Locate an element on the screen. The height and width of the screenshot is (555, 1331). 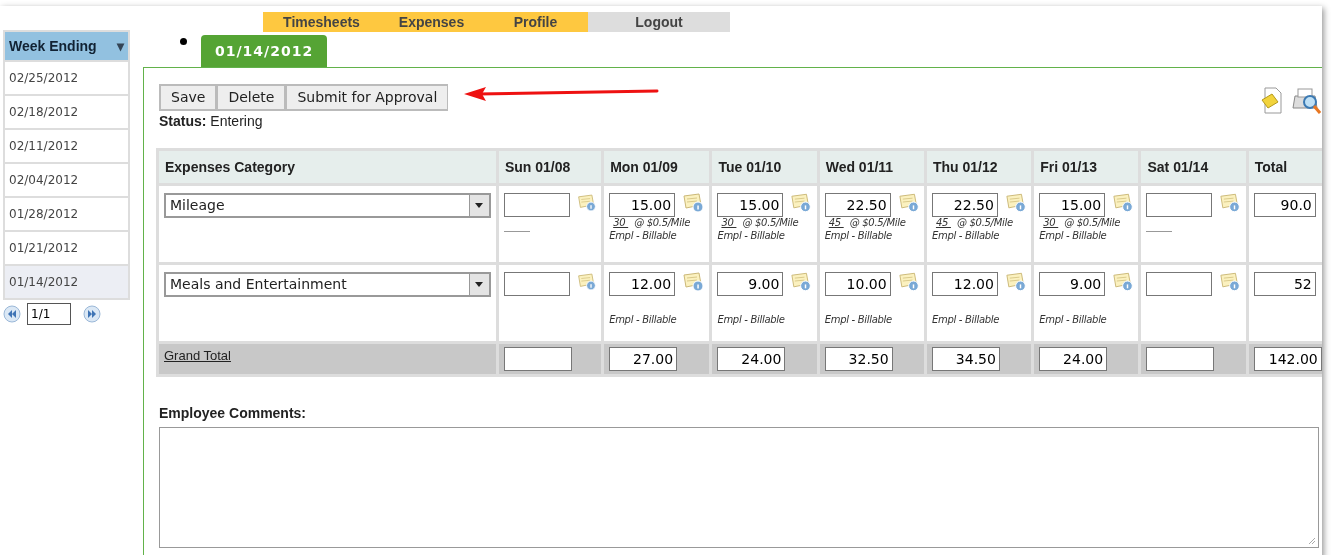
grand-total-field: 34.50 is located at coordinates (965, 359).